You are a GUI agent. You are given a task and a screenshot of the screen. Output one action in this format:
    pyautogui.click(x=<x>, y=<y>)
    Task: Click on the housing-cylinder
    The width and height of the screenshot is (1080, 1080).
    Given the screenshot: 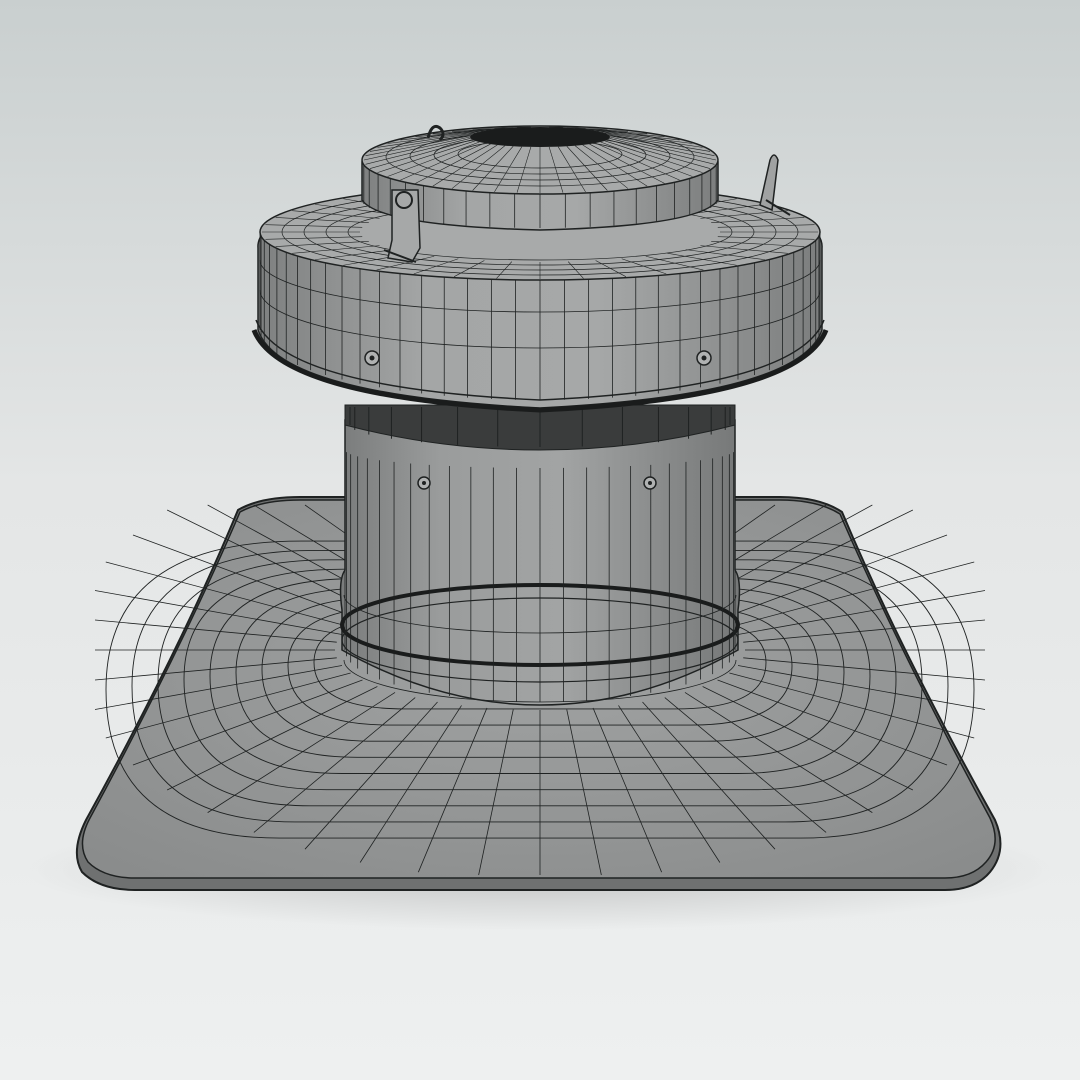 What is the action you would take?
    pyautogui.click(x=540, y=555)
    